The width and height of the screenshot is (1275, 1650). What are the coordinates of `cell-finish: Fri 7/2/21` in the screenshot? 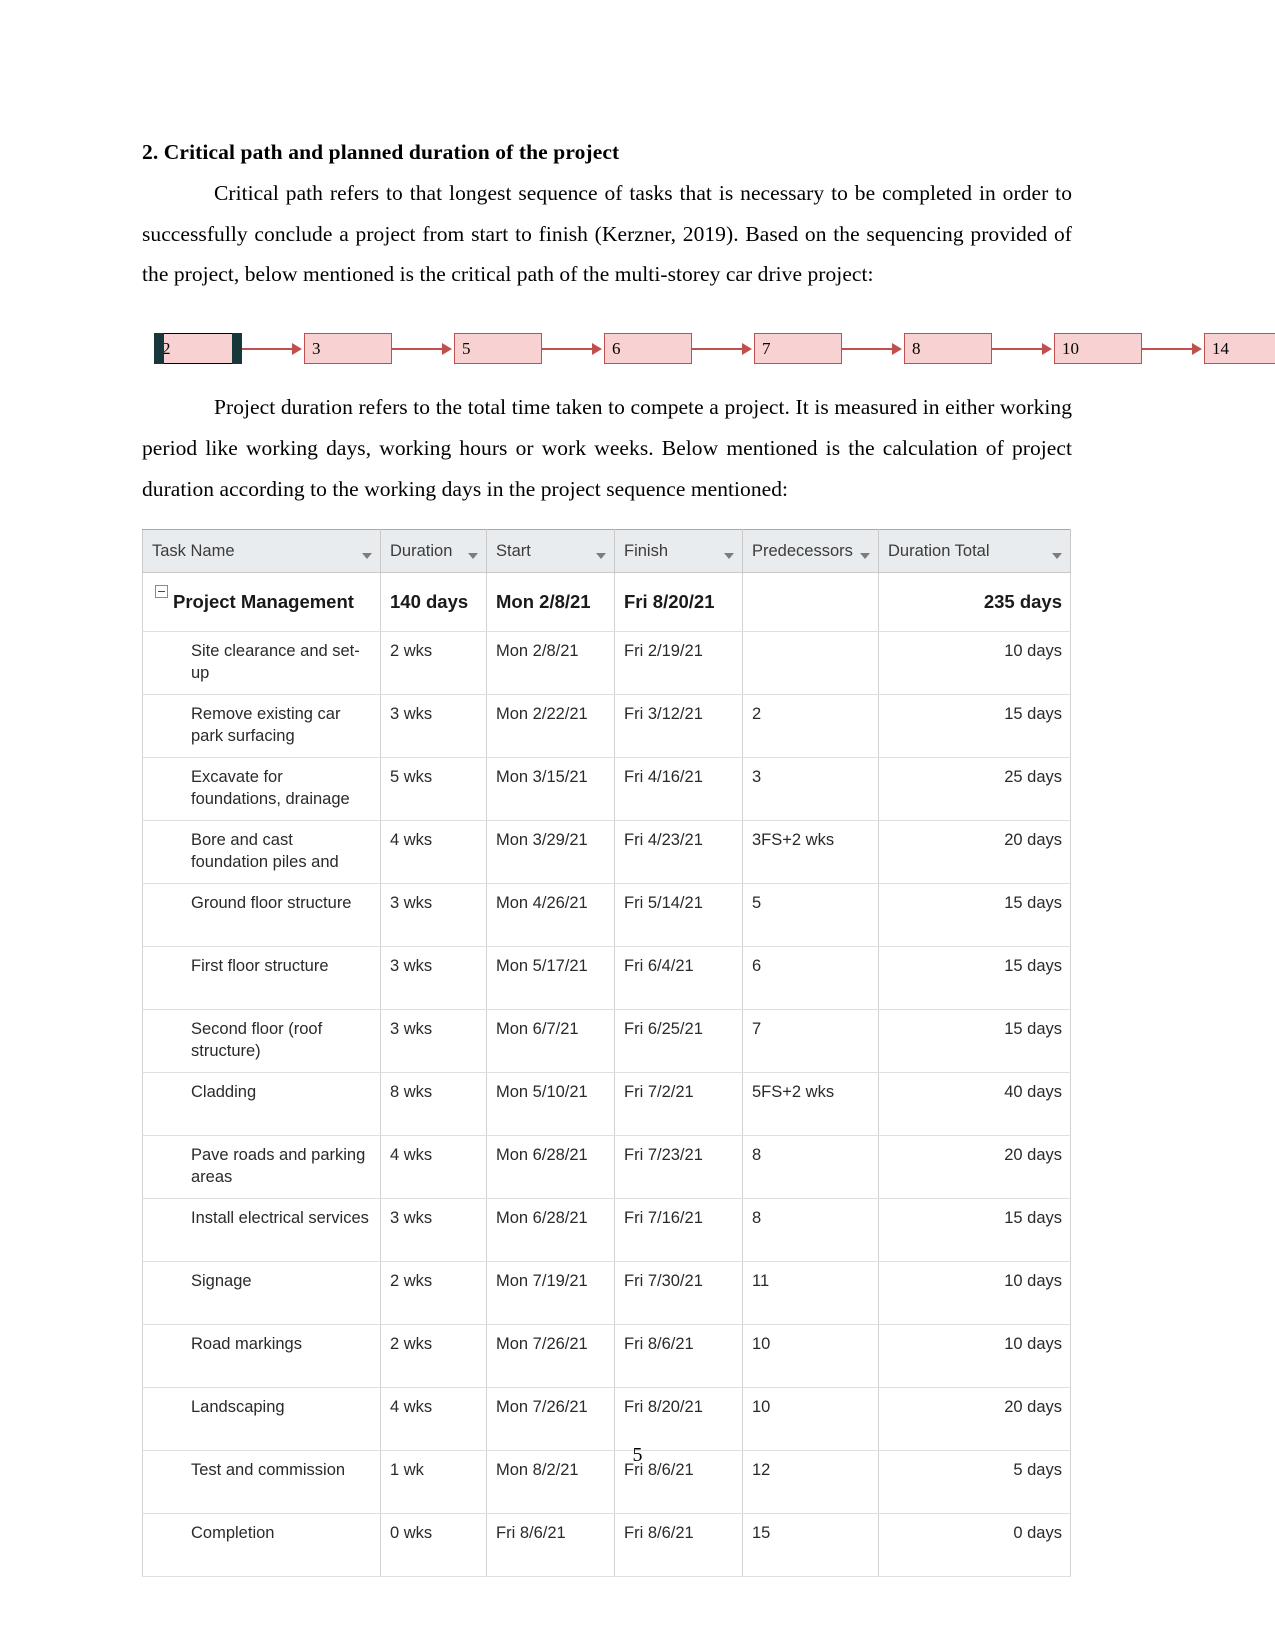 It's located at (678, 1104).